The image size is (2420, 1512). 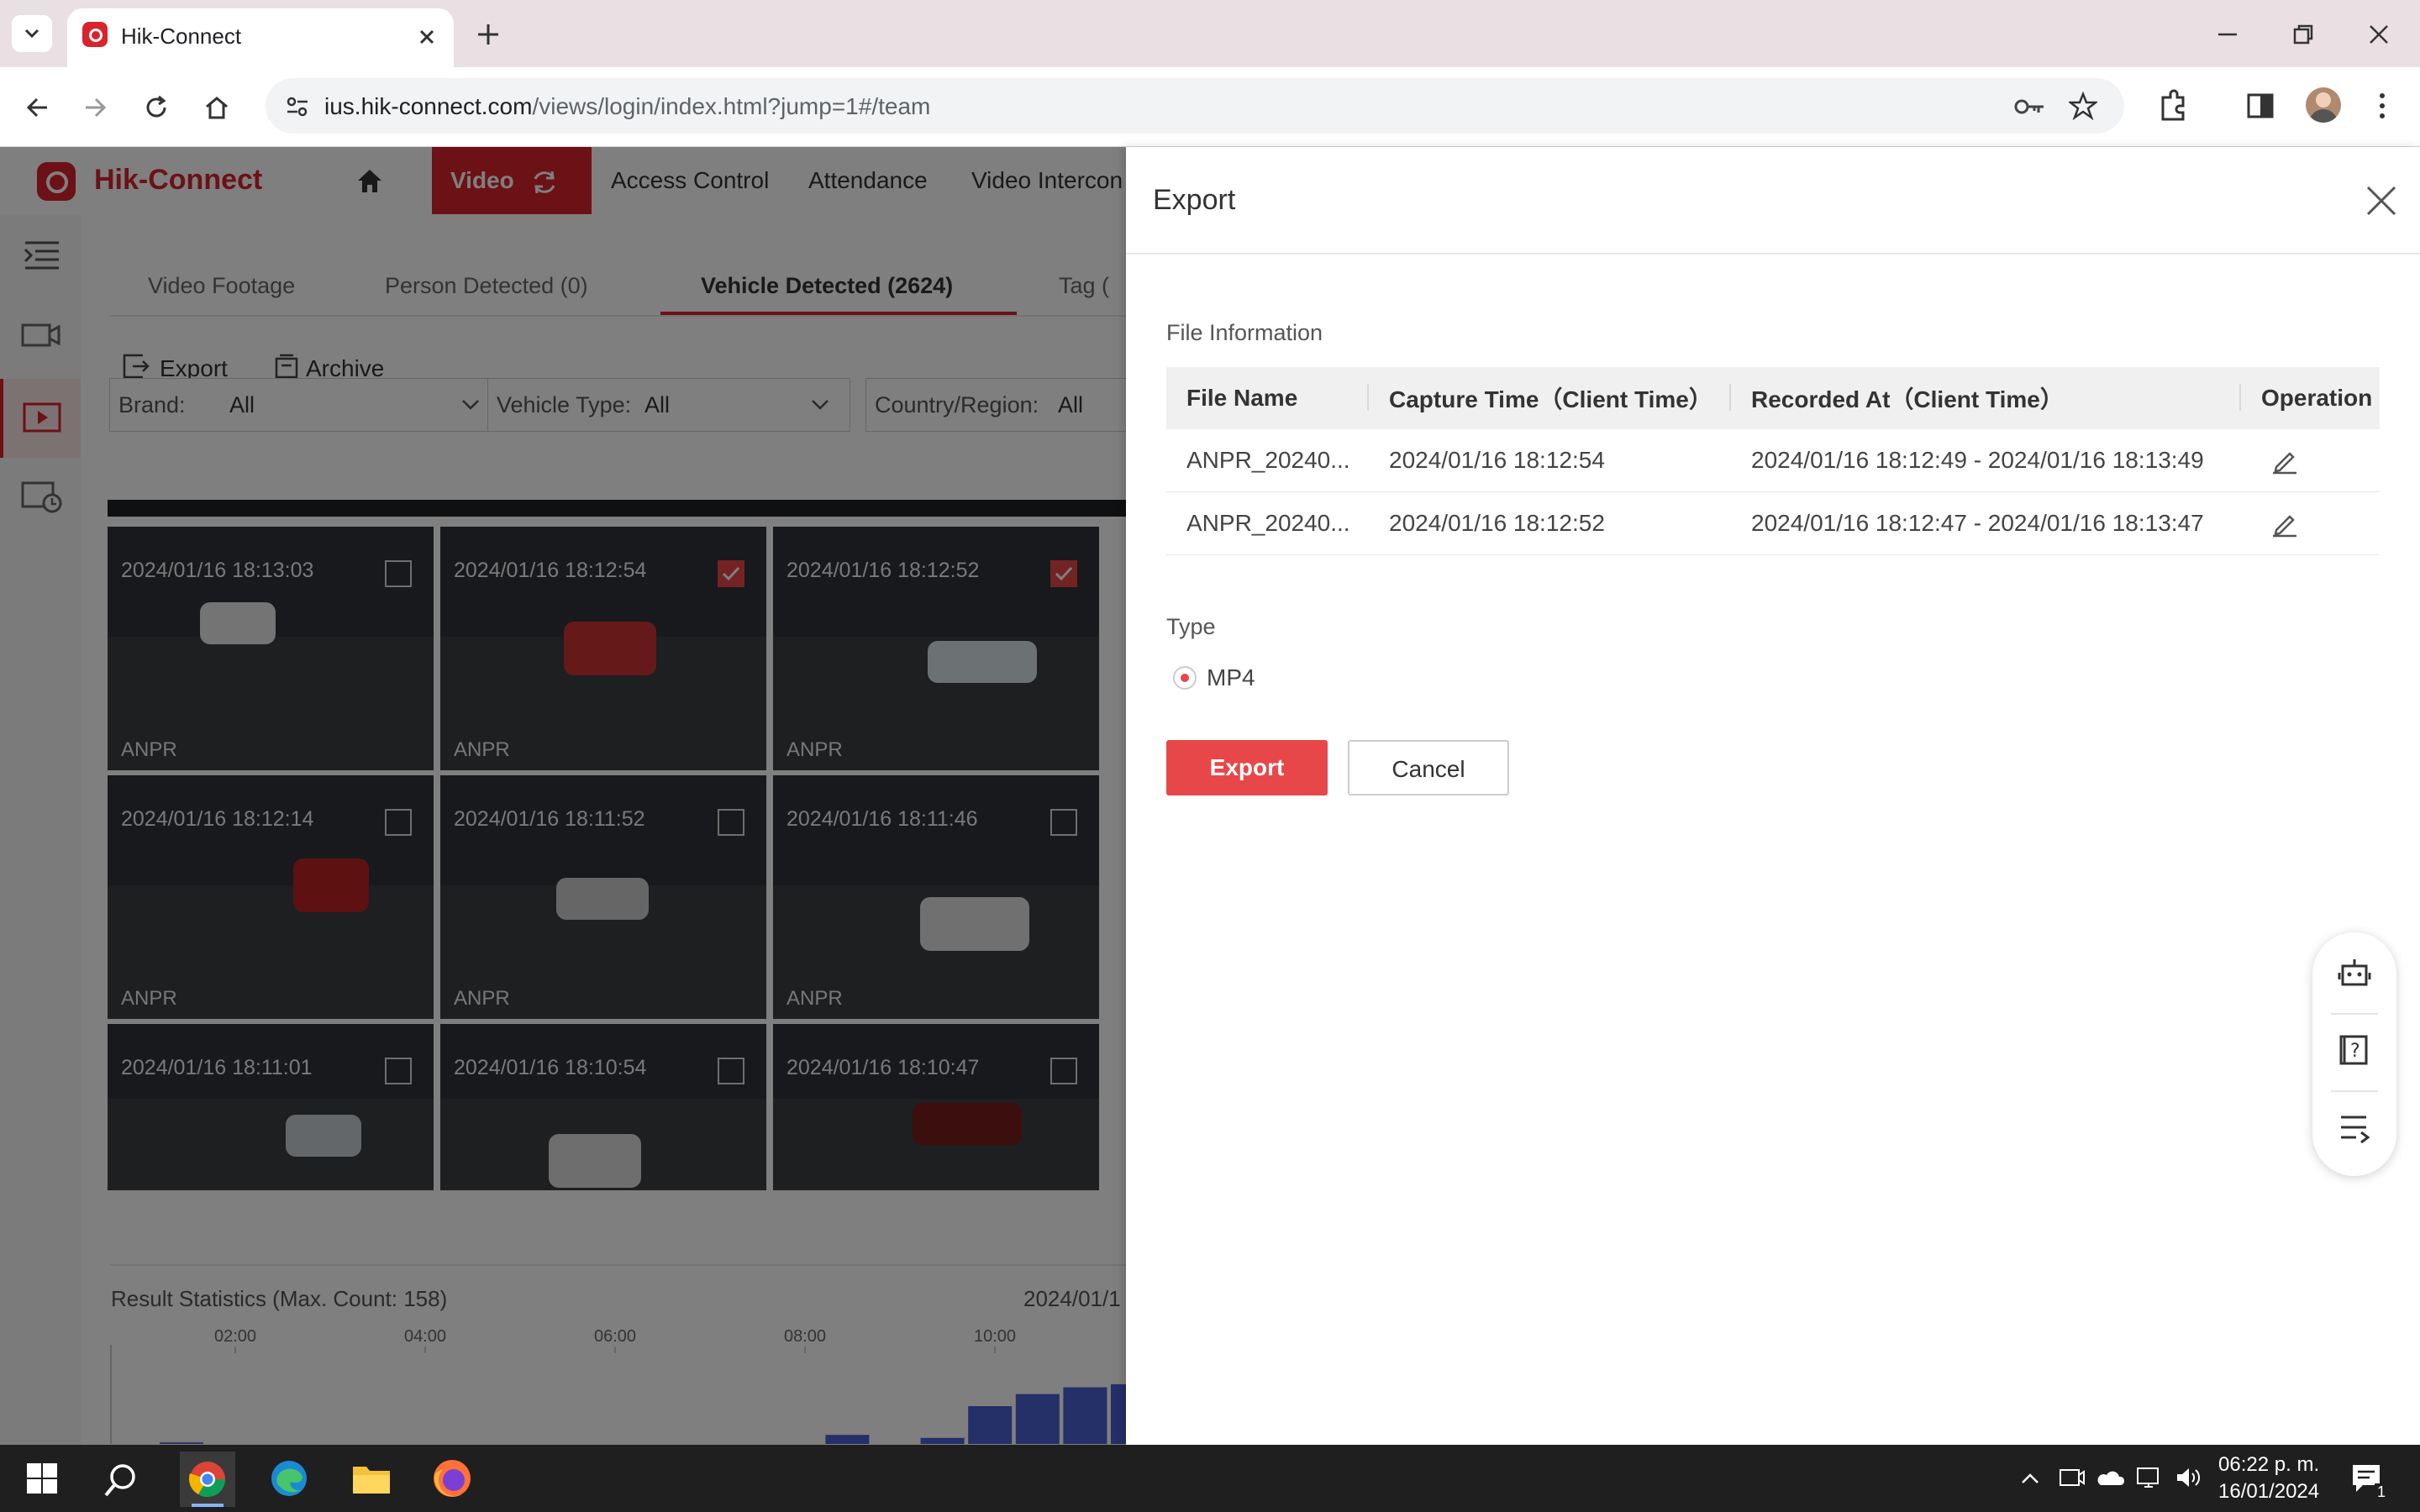 I want to click on active-app-indicator, so click(x=208, y=1505).